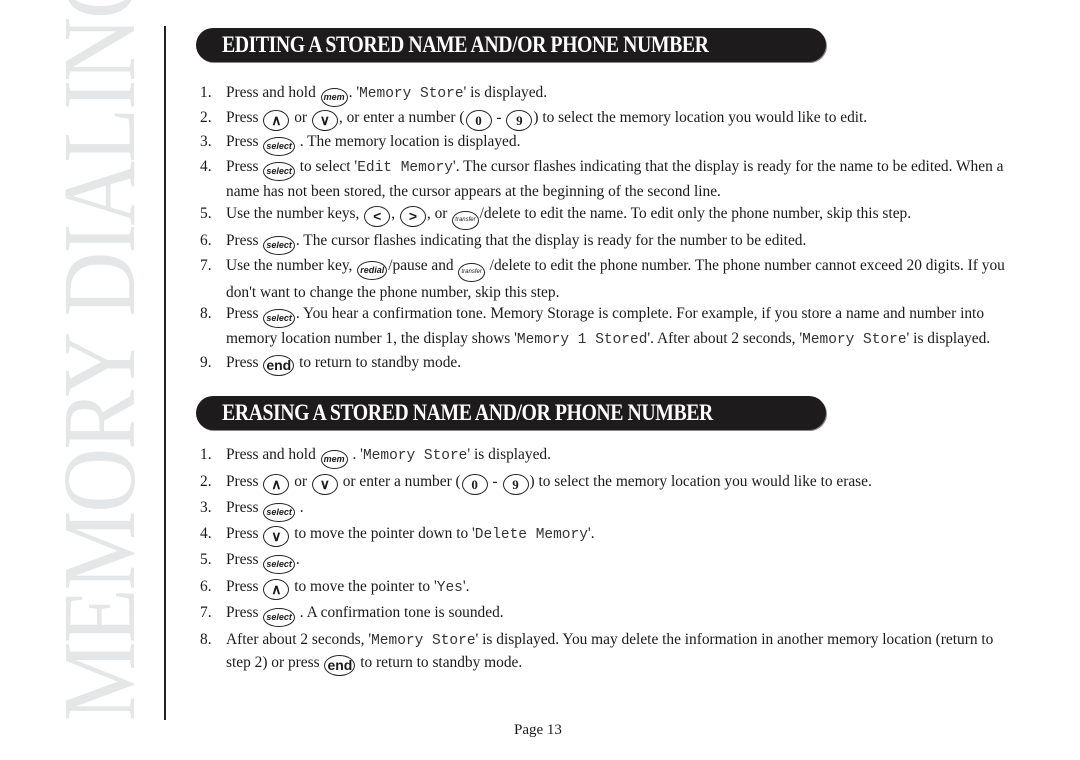 The width and height of the screenshot is (1080, 760). Describe the element at coordinates (377, 216) in the screenshot. I see `left-arrow-key-icon: <` at that location.